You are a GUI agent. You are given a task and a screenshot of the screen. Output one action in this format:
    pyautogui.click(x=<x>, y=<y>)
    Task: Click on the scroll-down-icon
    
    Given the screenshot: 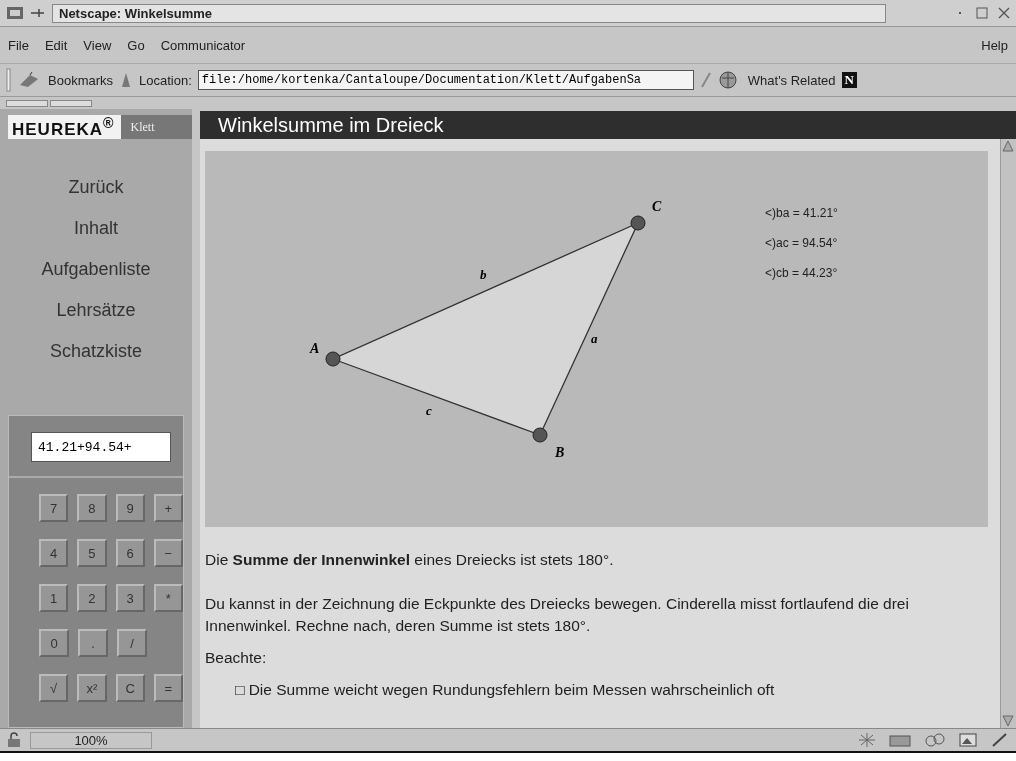 What is the action you would take?
    pyautogui.click(x=1008, y=721)
    